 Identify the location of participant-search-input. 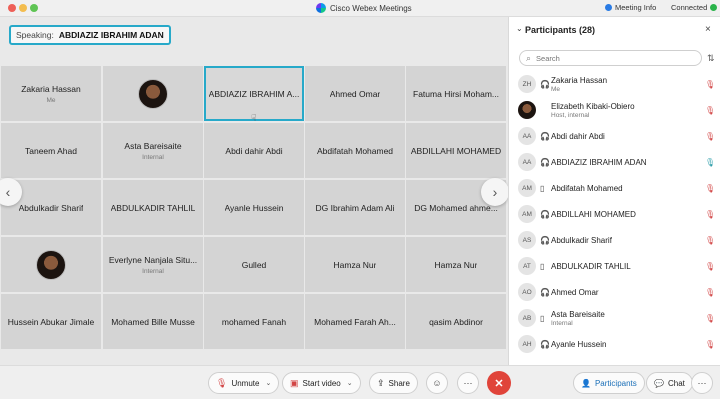
(611, 58).